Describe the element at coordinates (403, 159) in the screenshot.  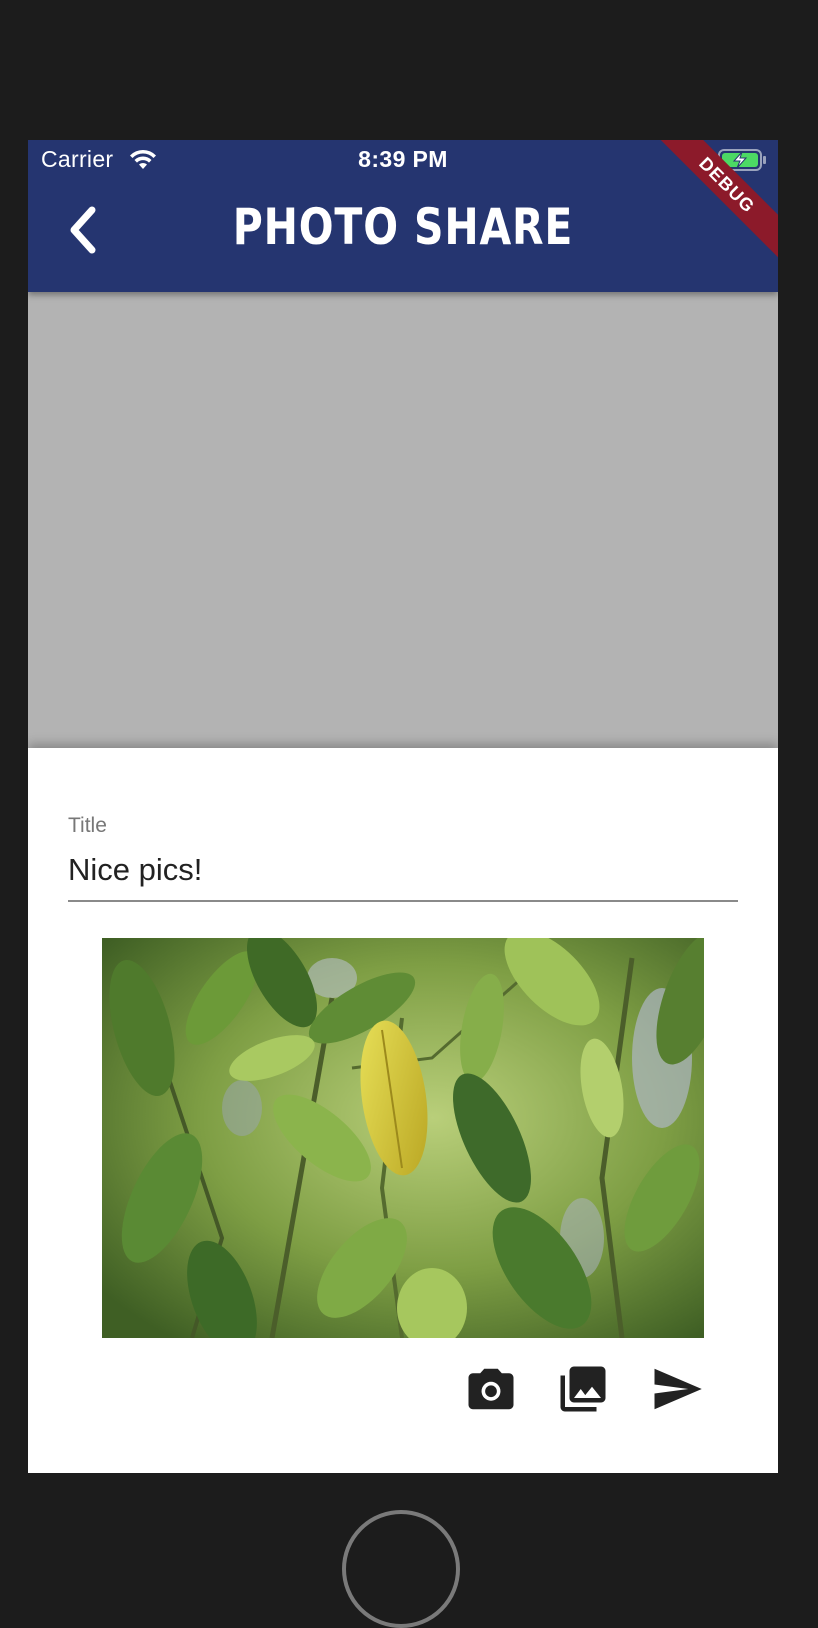
I see `status-time: 8:39 PM` at that location.